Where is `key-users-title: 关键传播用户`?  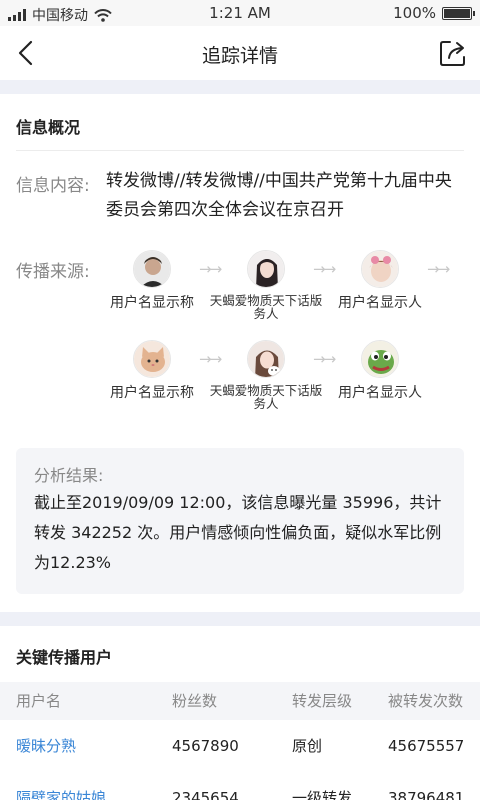 key-users-title: 关键传播用户 is located at coordinates (64, 657).